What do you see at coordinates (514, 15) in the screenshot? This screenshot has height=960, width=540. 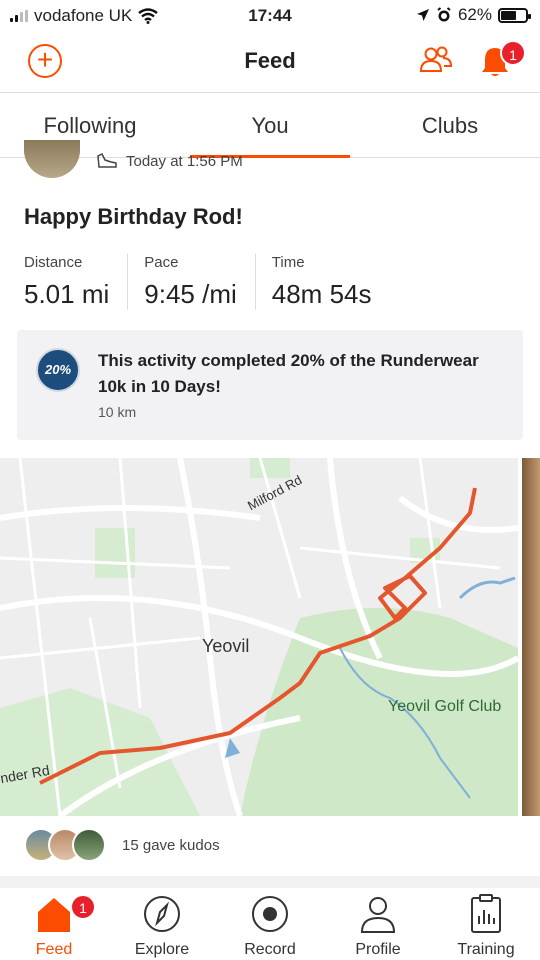 I see `battery-icon` at bounding box center [514, 15].